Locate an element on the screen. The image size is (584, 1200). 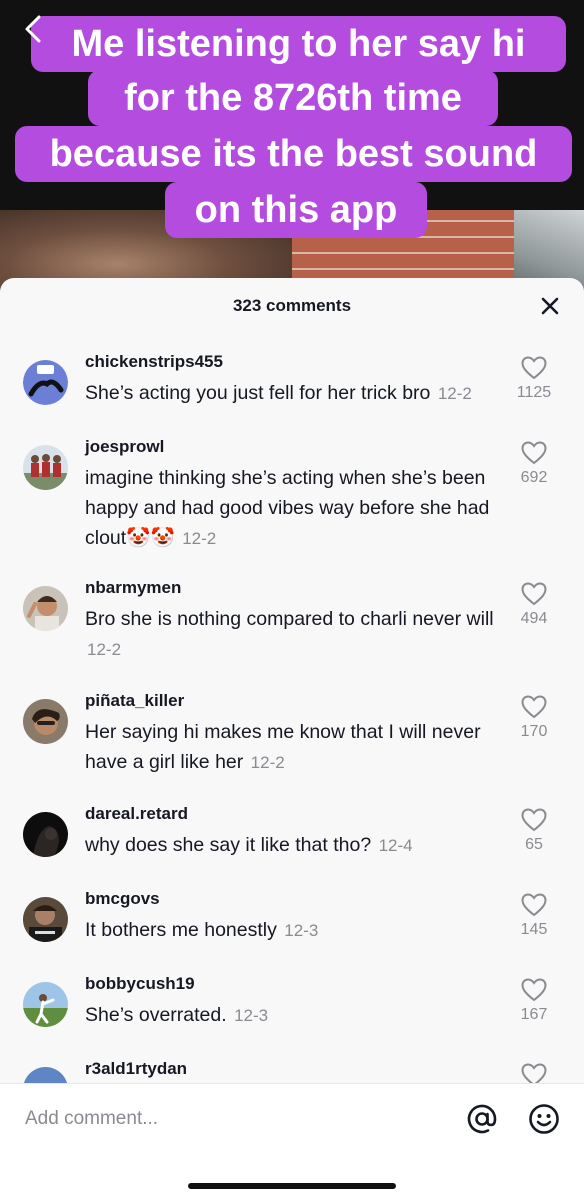
close-icon is located at coordinates (550, 306).